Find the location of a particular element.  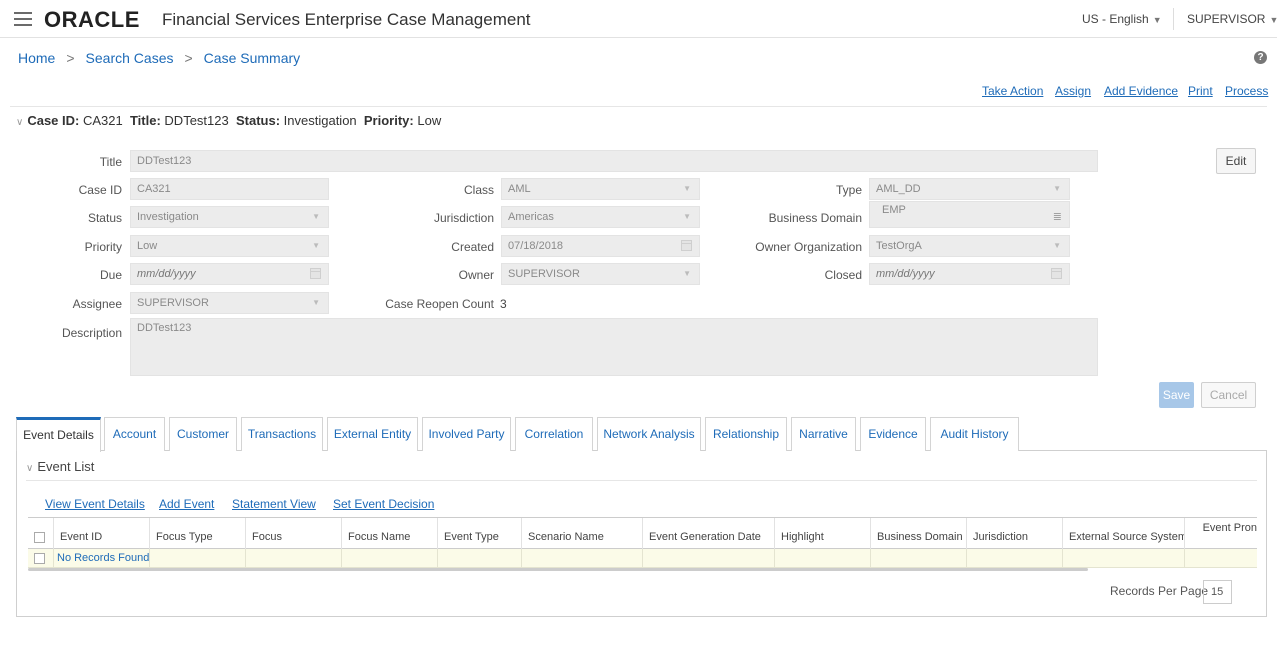

status-select: Investigation ▼ is located at coordinates (229, 217).